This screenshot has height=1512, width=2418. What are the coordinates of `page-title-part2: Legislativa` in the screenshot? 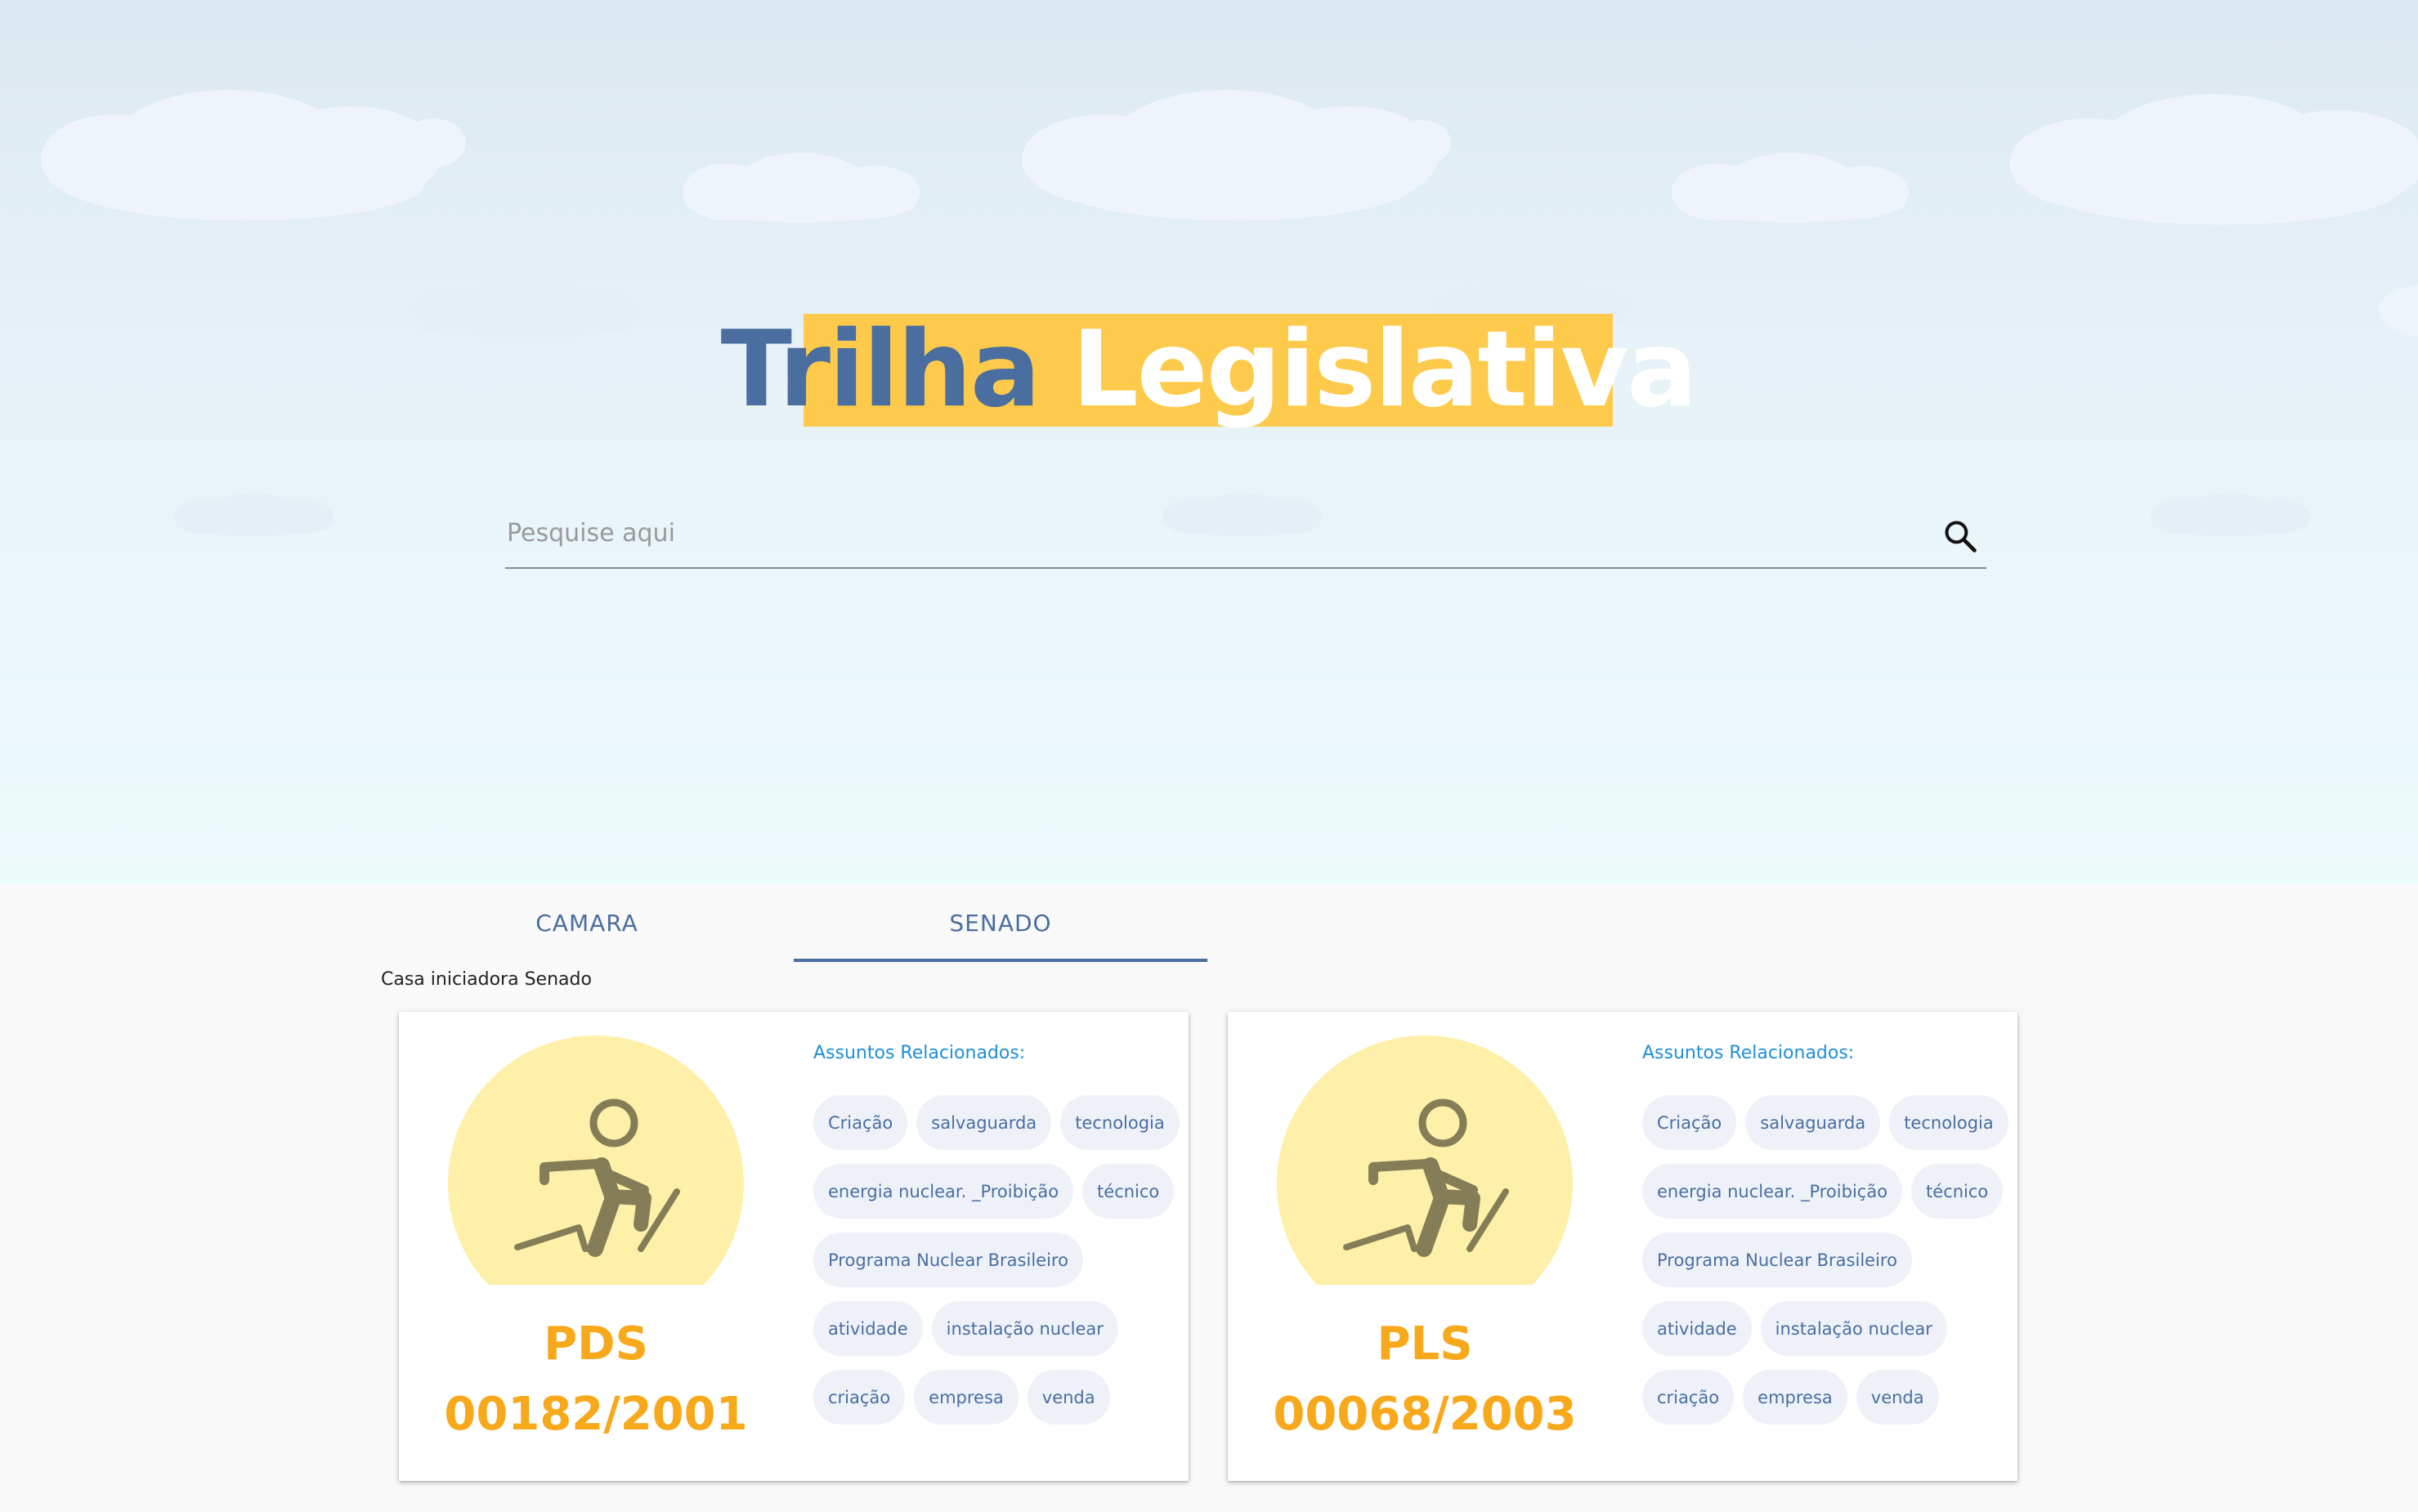 It's located at (1384, 370).